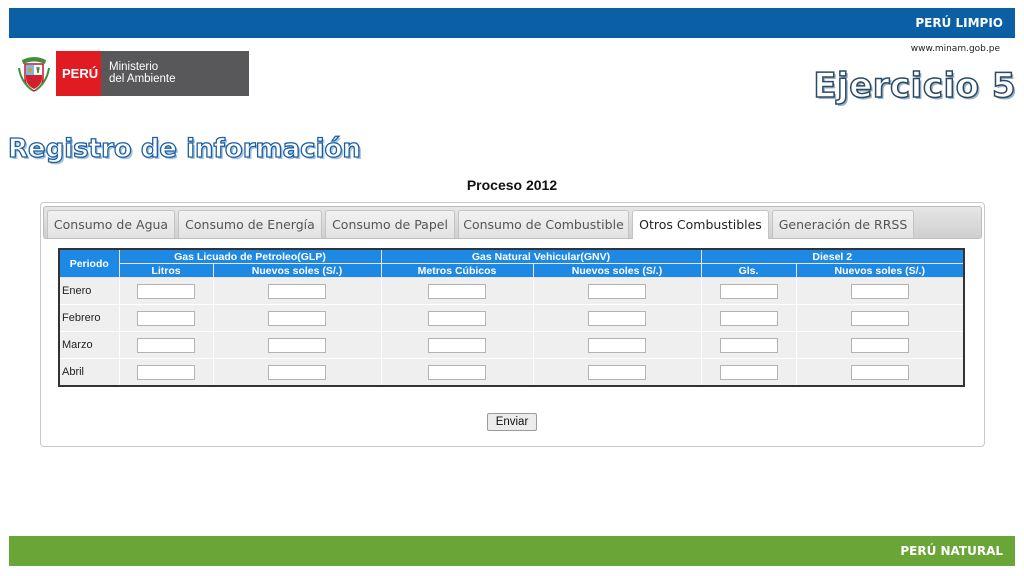 The height and width of the screenshot is (576, 1024). Describe the element at coordinates (511, 291) in the screenshot. I see `table-row: Enero` at that location.